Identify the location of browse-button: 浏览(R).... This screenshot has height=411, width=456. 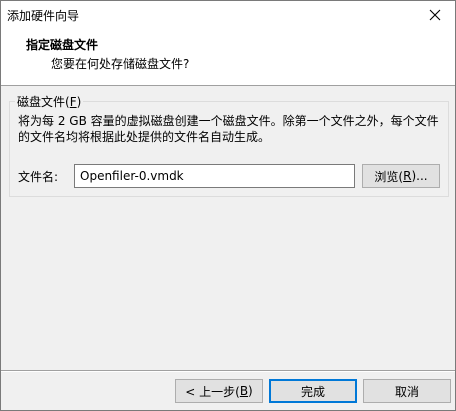
(401, 176).